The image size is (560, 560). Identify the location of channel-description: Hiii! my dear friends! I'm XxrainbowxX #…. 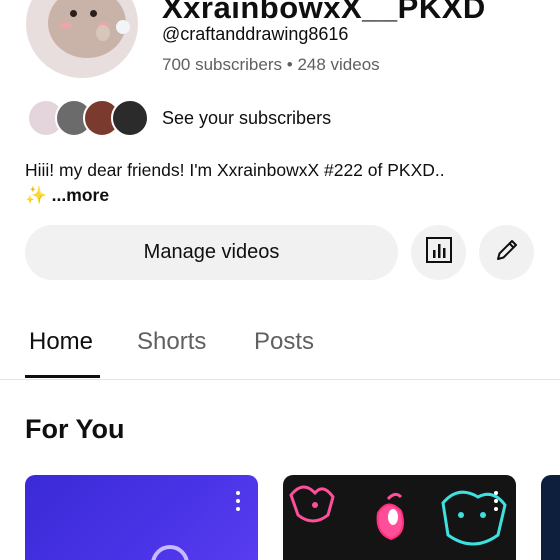
(235, 183).